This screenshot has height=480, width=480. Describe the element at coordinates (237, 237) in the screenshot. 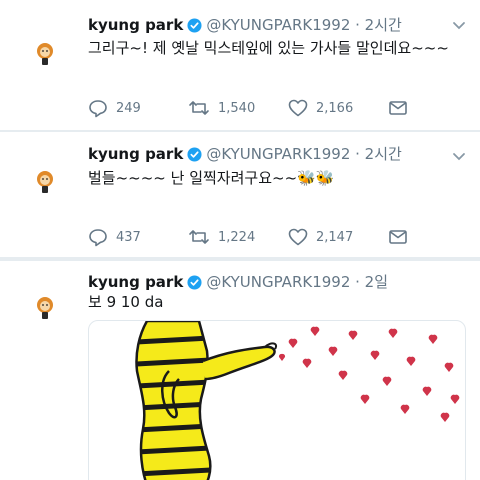

I see `retweet-count: 1,224` at that location.